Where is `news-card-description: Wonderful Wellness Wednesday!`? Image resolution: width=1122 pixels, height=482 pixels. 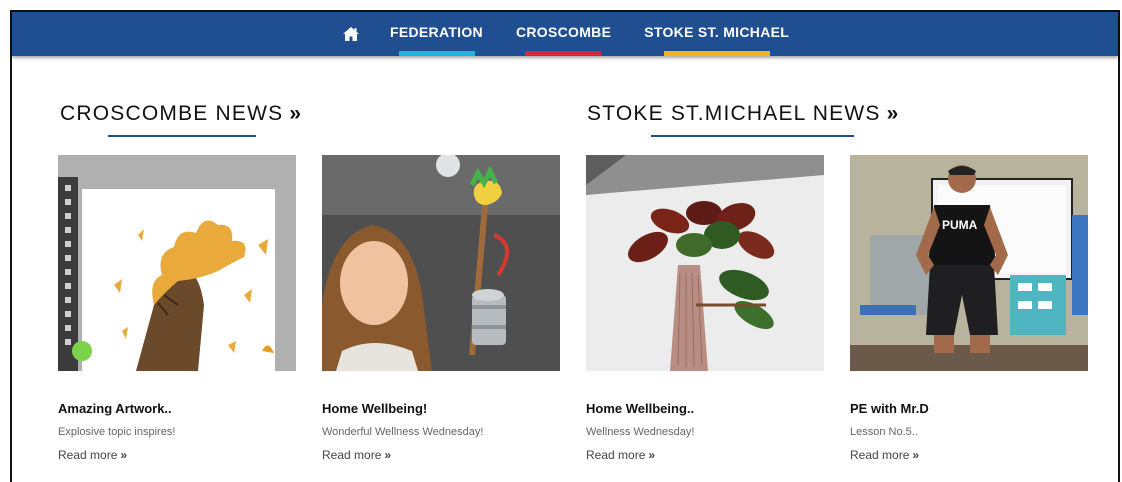
news-card-description: Wonderful Wellness Wednesday! is located at coordinates (403, 432).